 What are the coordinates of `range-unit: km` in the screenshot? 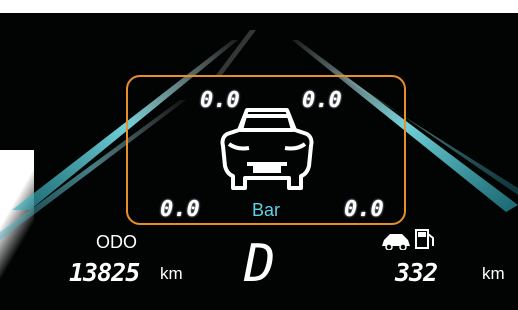 It's located at (493, 273).